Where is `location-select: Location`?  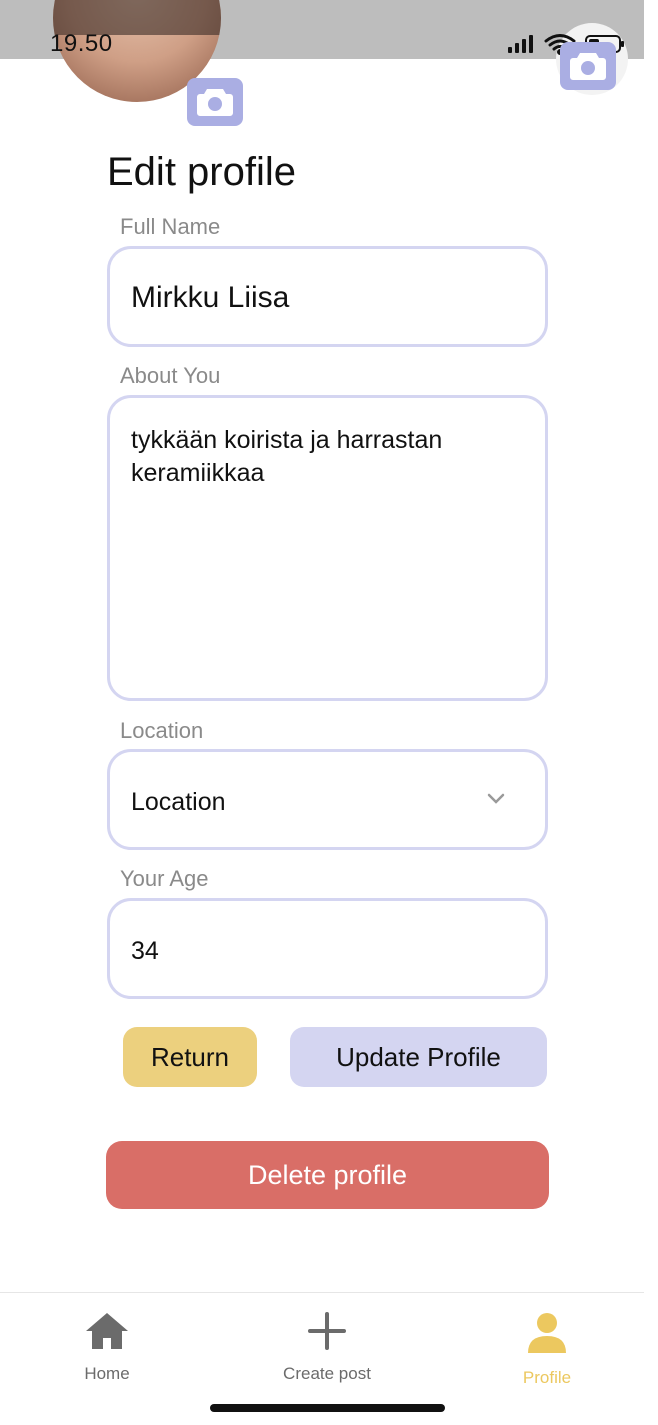 location-select: Location is located at coordinates (327, 799).